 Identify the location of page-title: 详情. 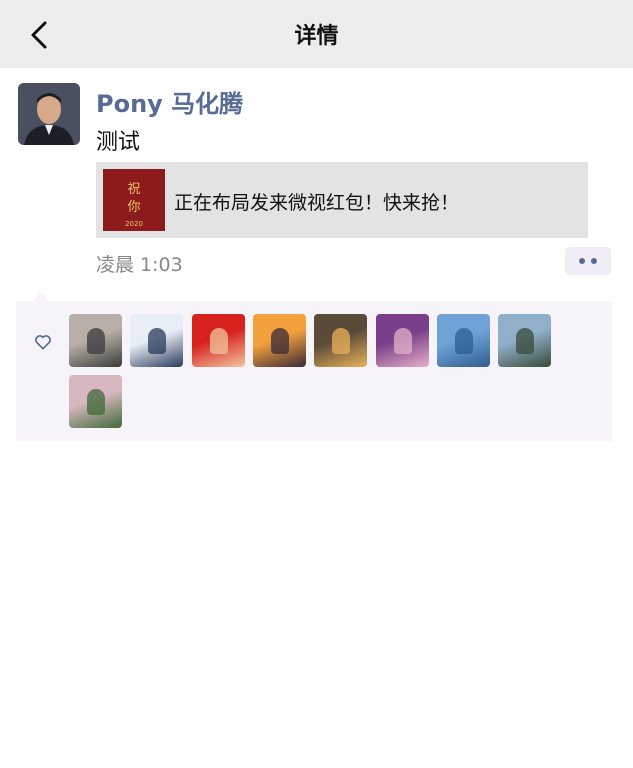
(316, 36).